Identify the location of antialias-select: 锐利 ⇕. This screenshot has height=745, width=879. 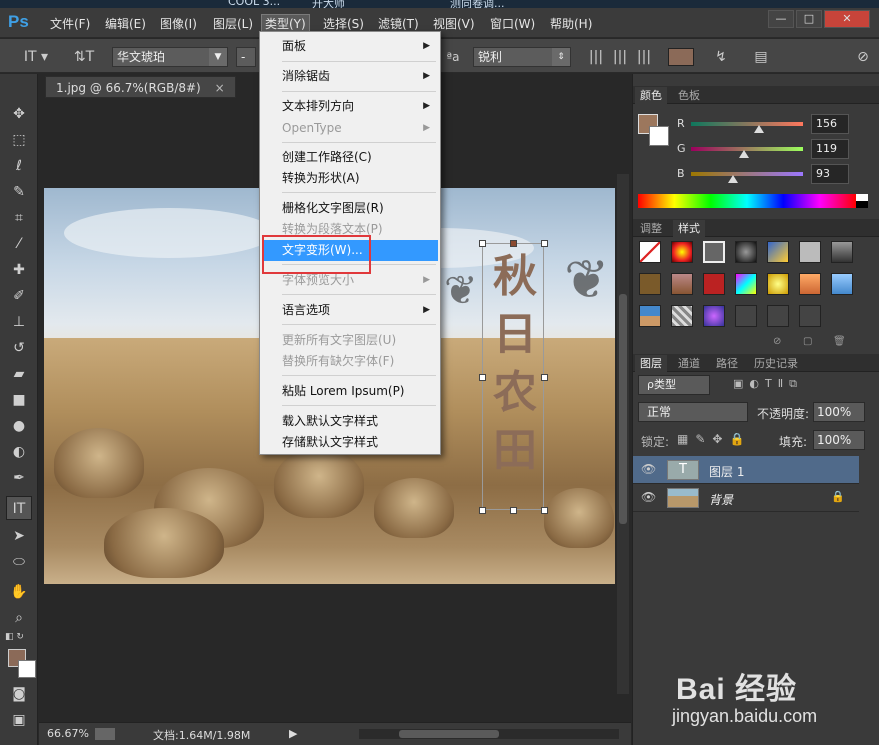
(522, 57).